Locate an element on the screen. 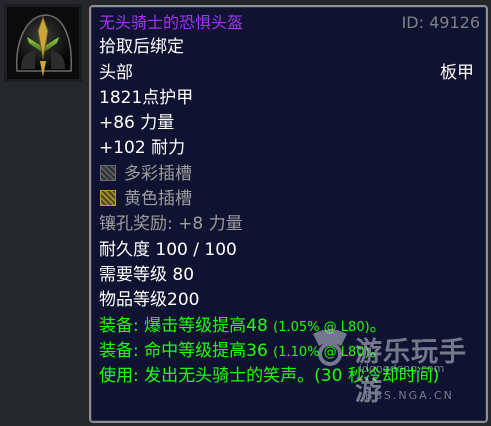  item-level-text: 物品等级200 is located at coordinates (149, 300).